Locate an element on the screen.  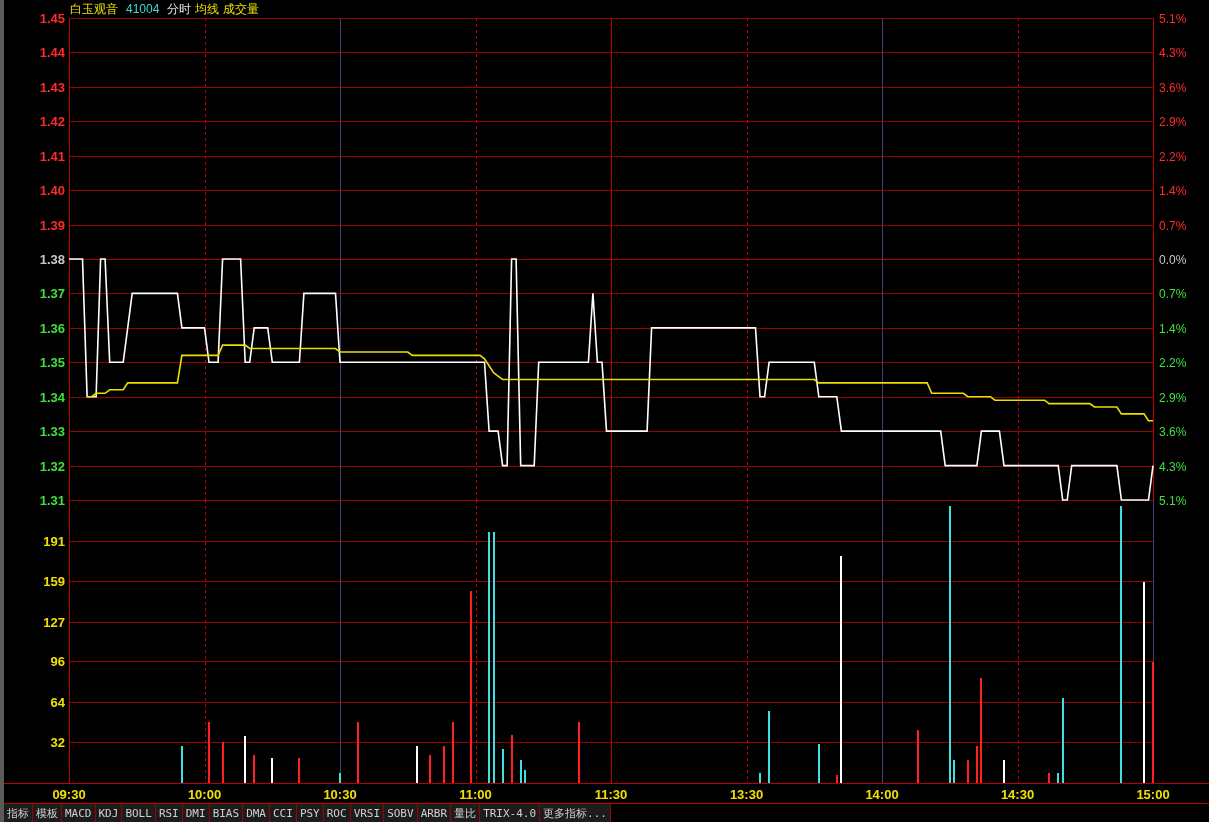
volume-axis-label: 159 is located at coordinates (54, 582).